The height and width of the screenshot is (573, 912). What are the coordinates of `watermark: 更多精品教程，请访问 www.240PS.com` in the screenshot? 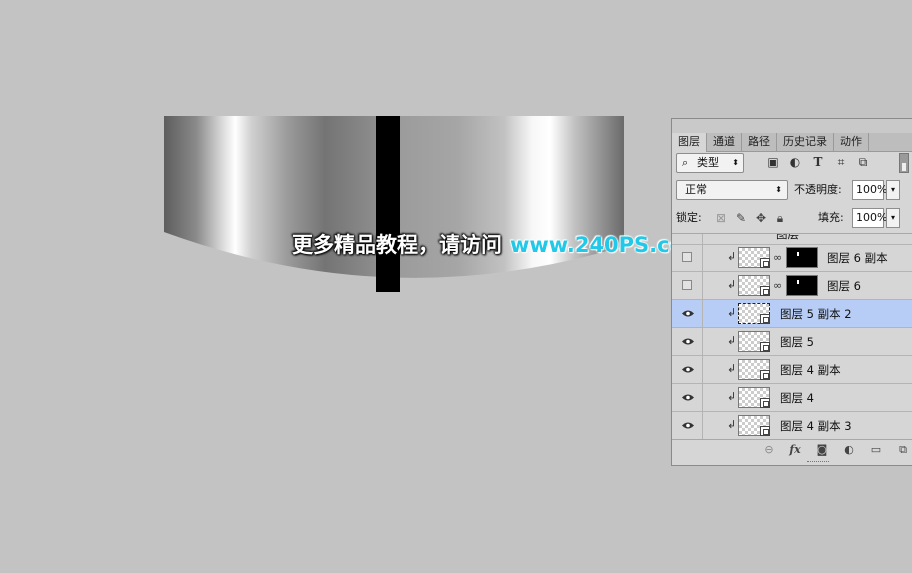 It's located at (499, 245).